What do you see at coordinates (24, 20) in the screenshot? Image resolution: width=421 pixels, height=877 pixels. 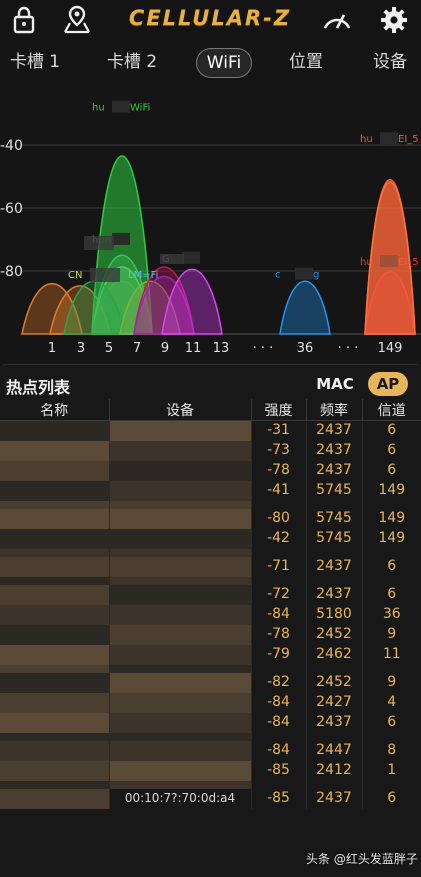 I see `lock-icon` at bounding box center [24, 20].